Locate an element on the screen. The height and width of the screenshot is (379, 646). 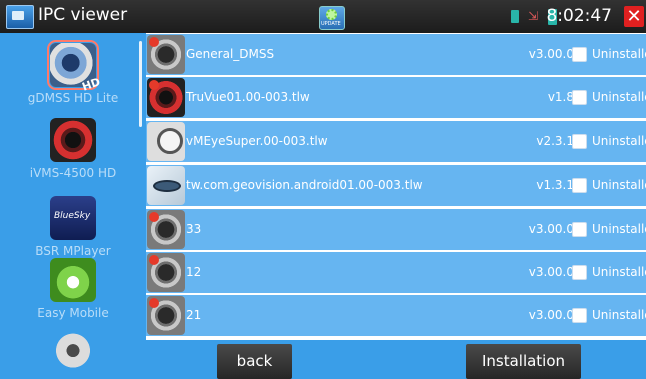
bluesky-icon is located at coordinates (73, 218).